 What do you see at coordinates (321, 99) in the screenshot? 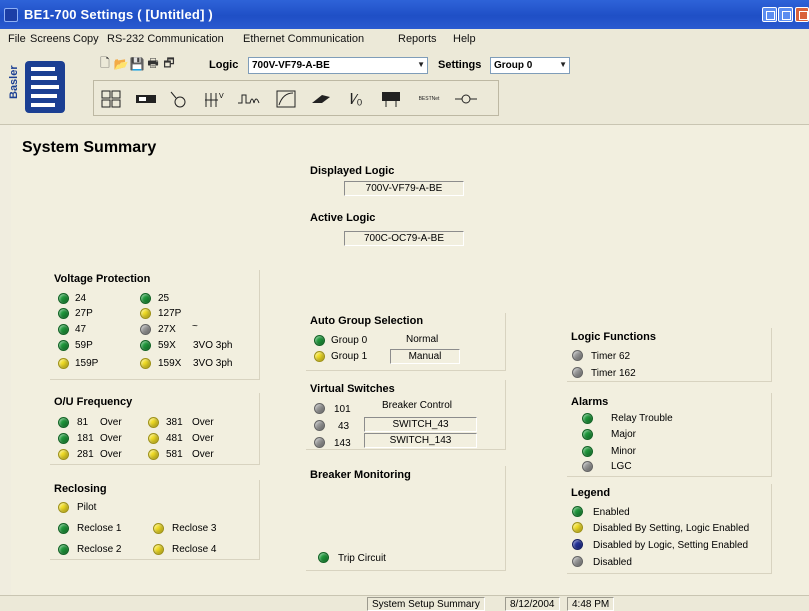
I see `tool-icon` at bounding box center [321, 99].